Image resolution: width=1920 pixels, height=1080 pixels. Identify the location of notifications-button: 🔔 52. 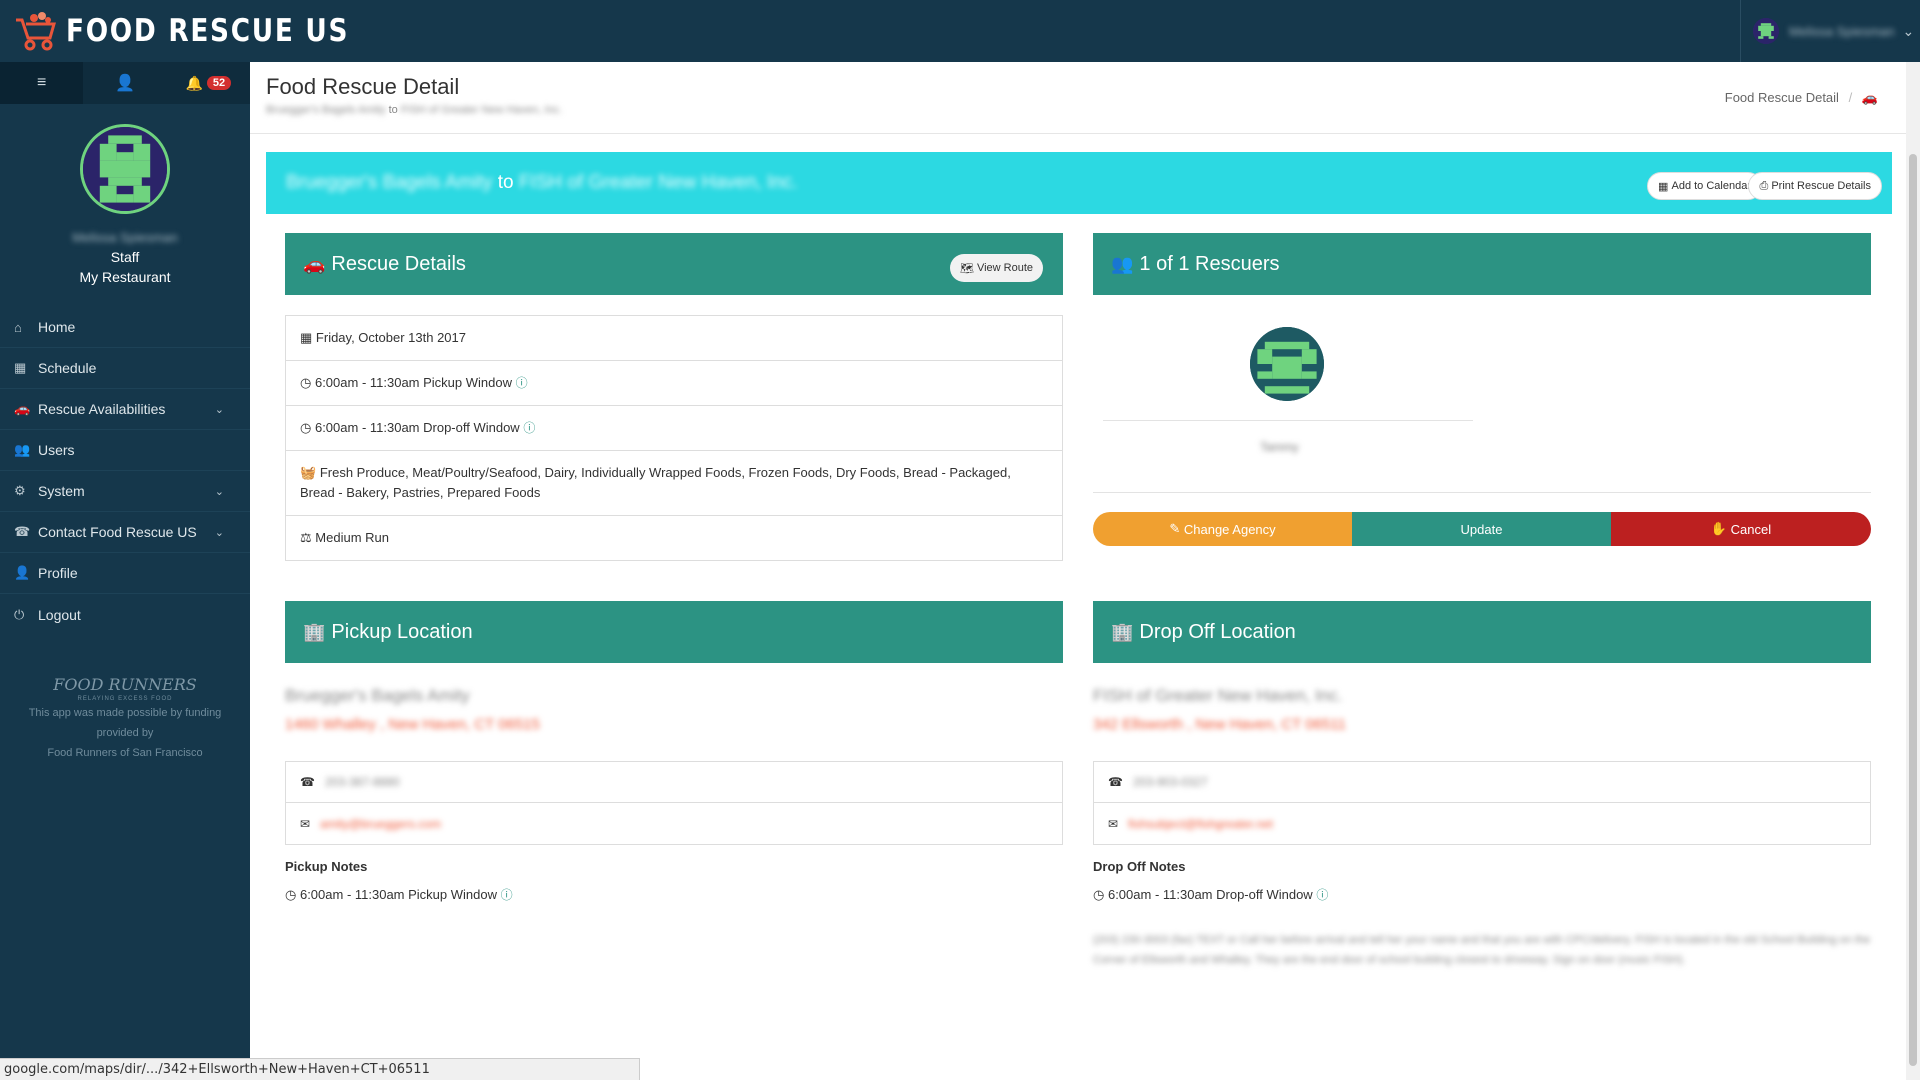
(208, 83).